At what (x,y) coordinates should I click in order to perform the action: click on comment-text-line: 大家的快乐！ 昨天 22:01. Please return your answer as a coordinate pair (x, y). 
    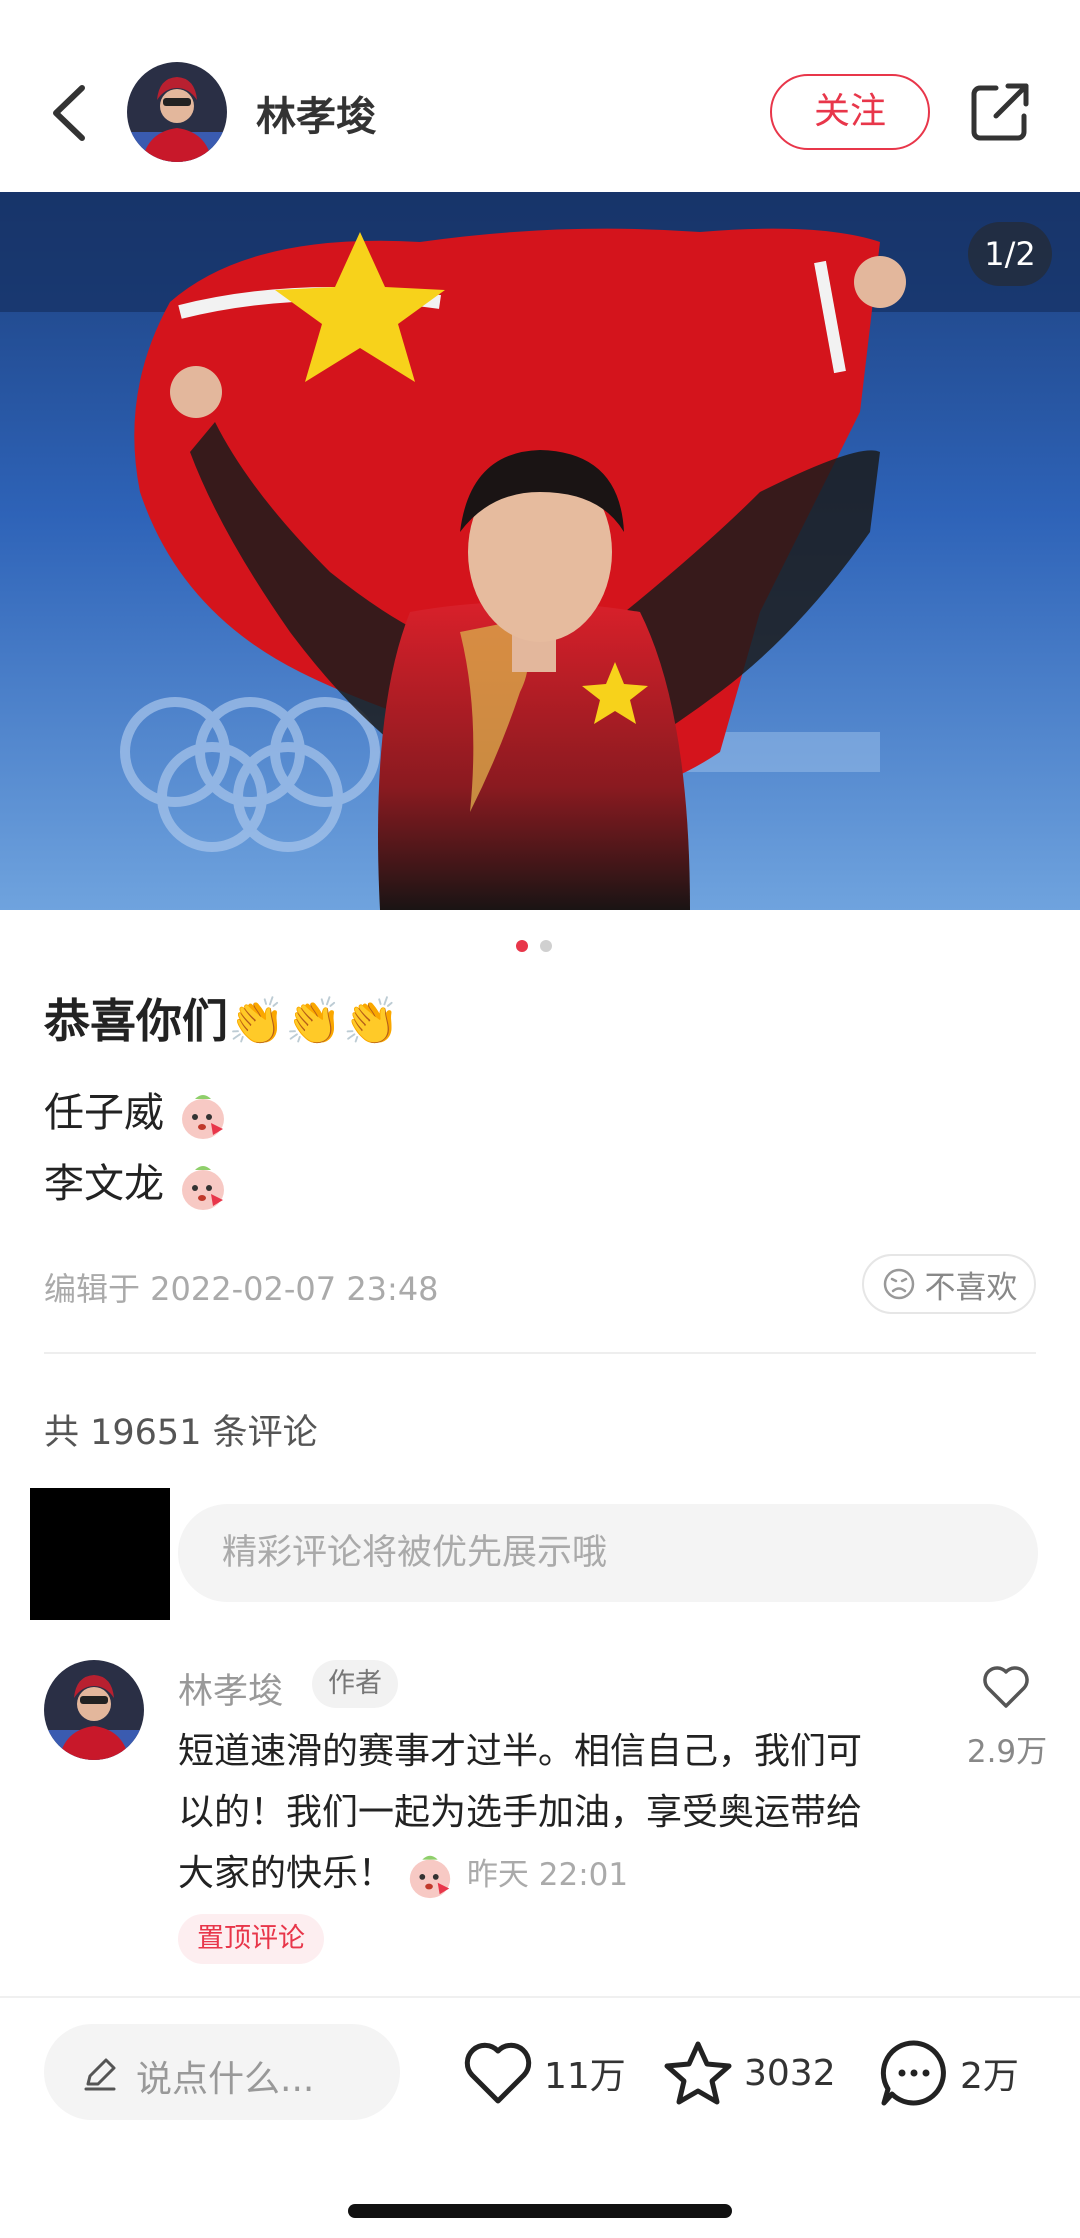
    Looking at the image, I should click on (403, 1872).